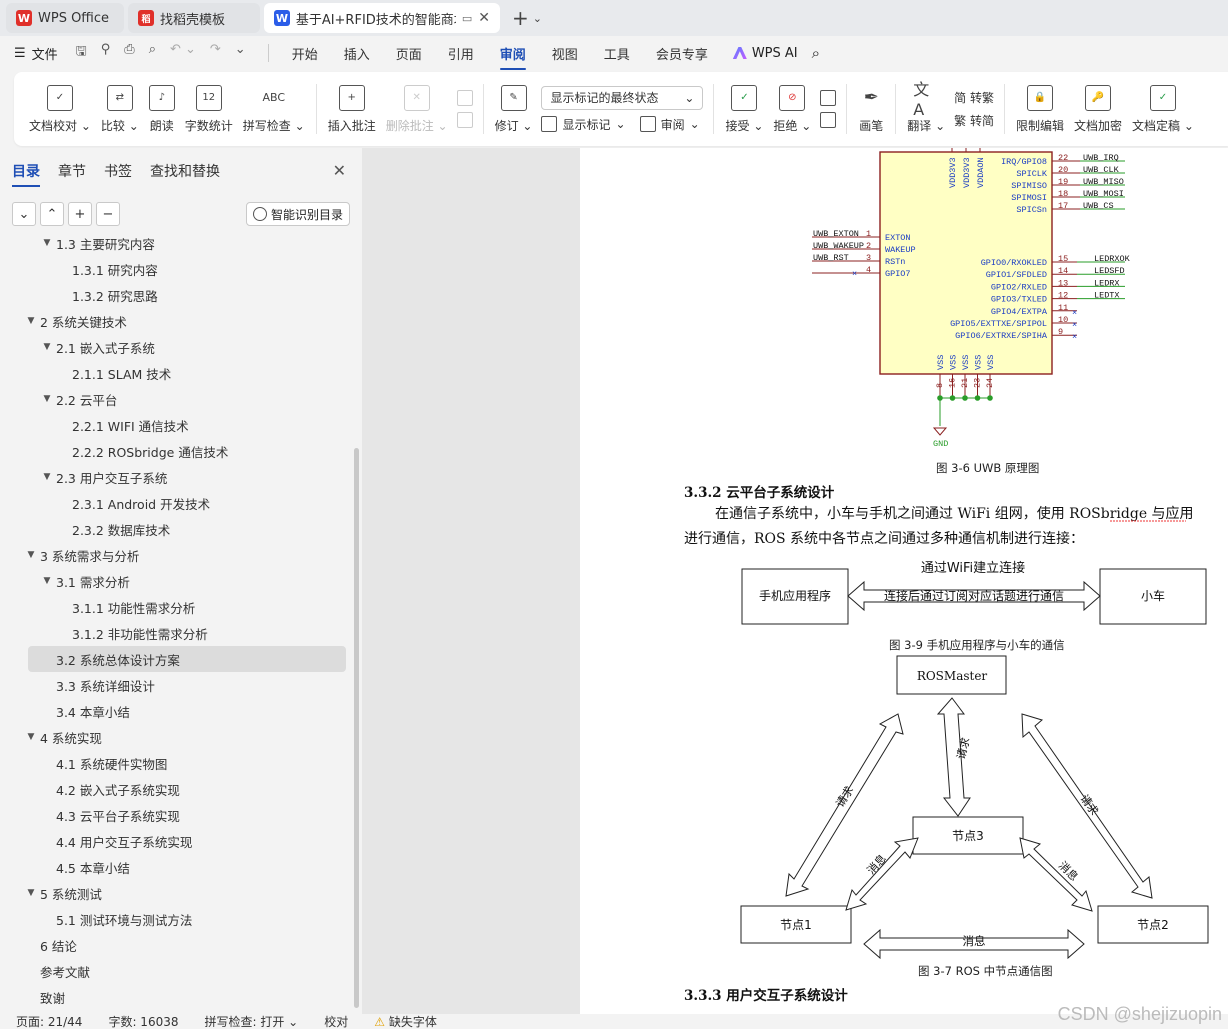 The image size is (1228, 1029). Describe the element at coordinates (669, 124) in the screenshot. I see `review-pane-button: 审阅 ⌄` at that location.